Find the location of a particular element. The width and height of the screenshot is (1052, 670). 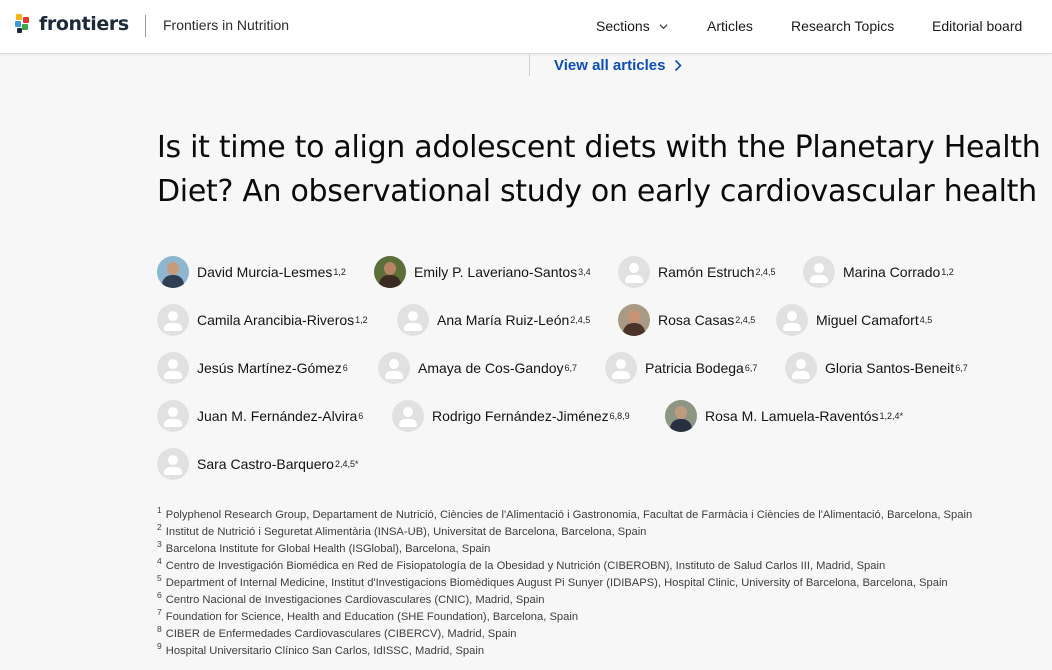

journal-name-link: Frontiers in Nutrition is located at coordinates (226, 25).